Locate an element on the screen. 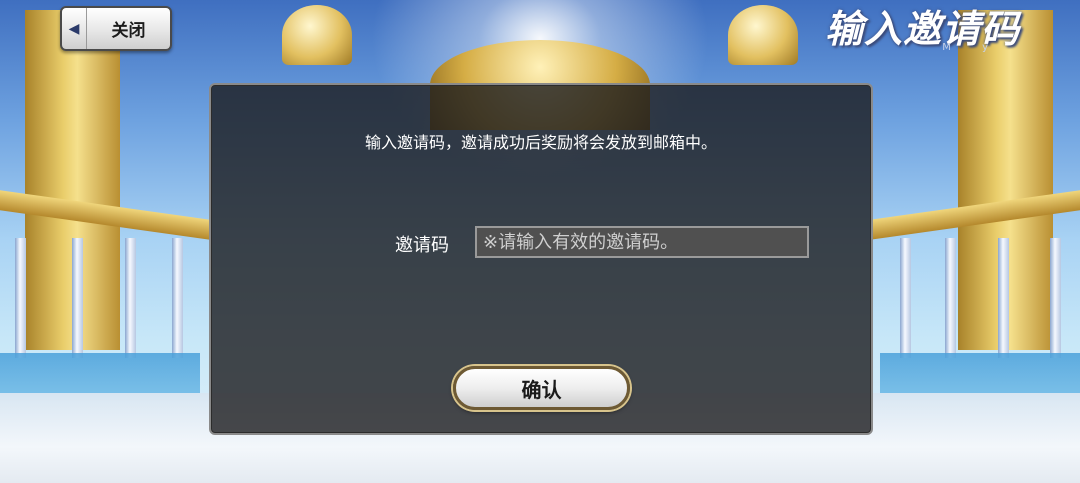 This screenshot has height=483, width=1080. confirm-button: 确认 is located at coordinates (541, 388).